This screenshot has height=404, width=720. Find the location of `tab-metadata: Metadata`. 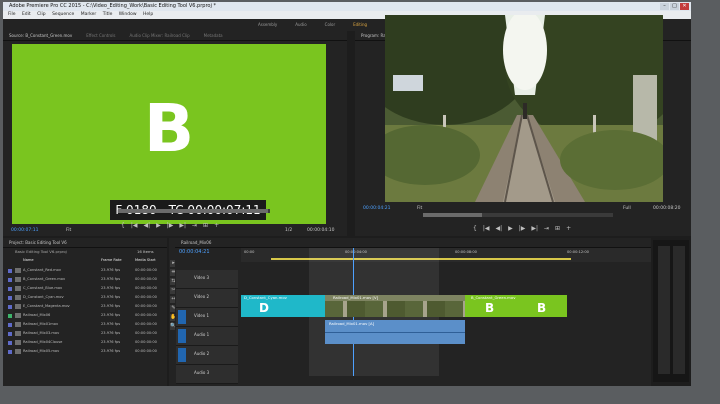

tab-metadata: Metadata is located at coordinates (213, 35).